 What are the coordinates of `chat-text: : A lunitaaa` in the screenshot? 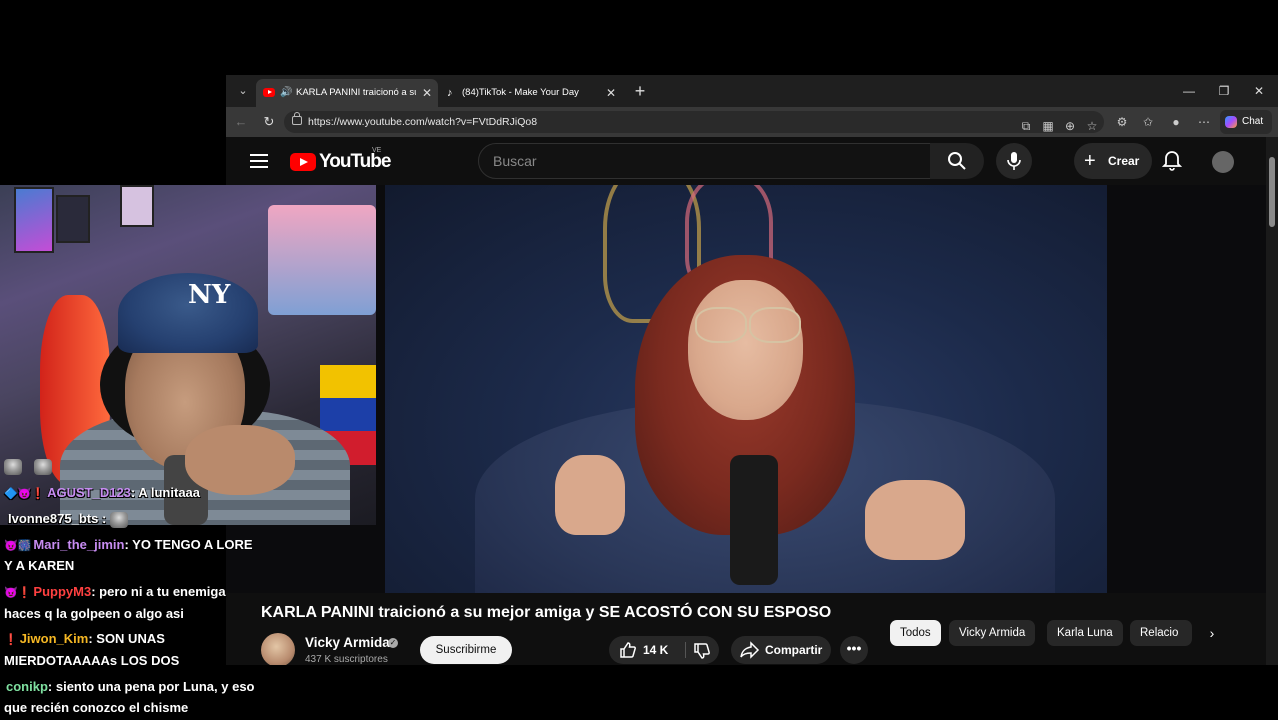 It's located at (165, 492).